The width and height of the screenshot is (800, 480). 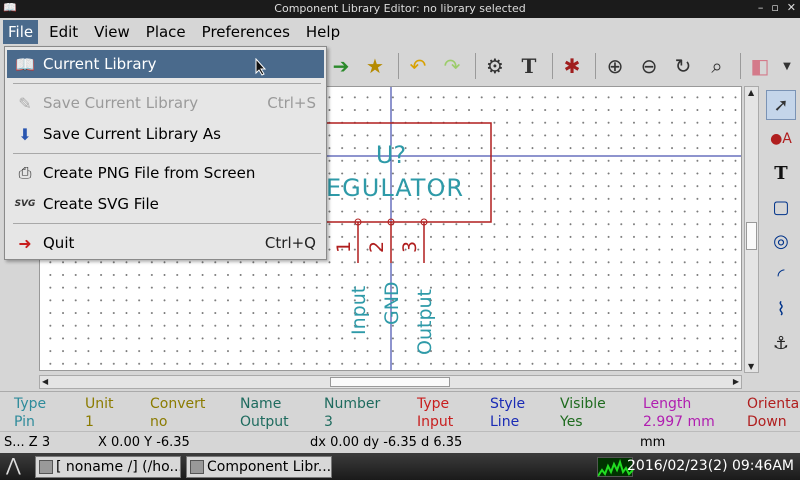 I want to click on library-book-icon: 📖, so click(x=25, y=64).